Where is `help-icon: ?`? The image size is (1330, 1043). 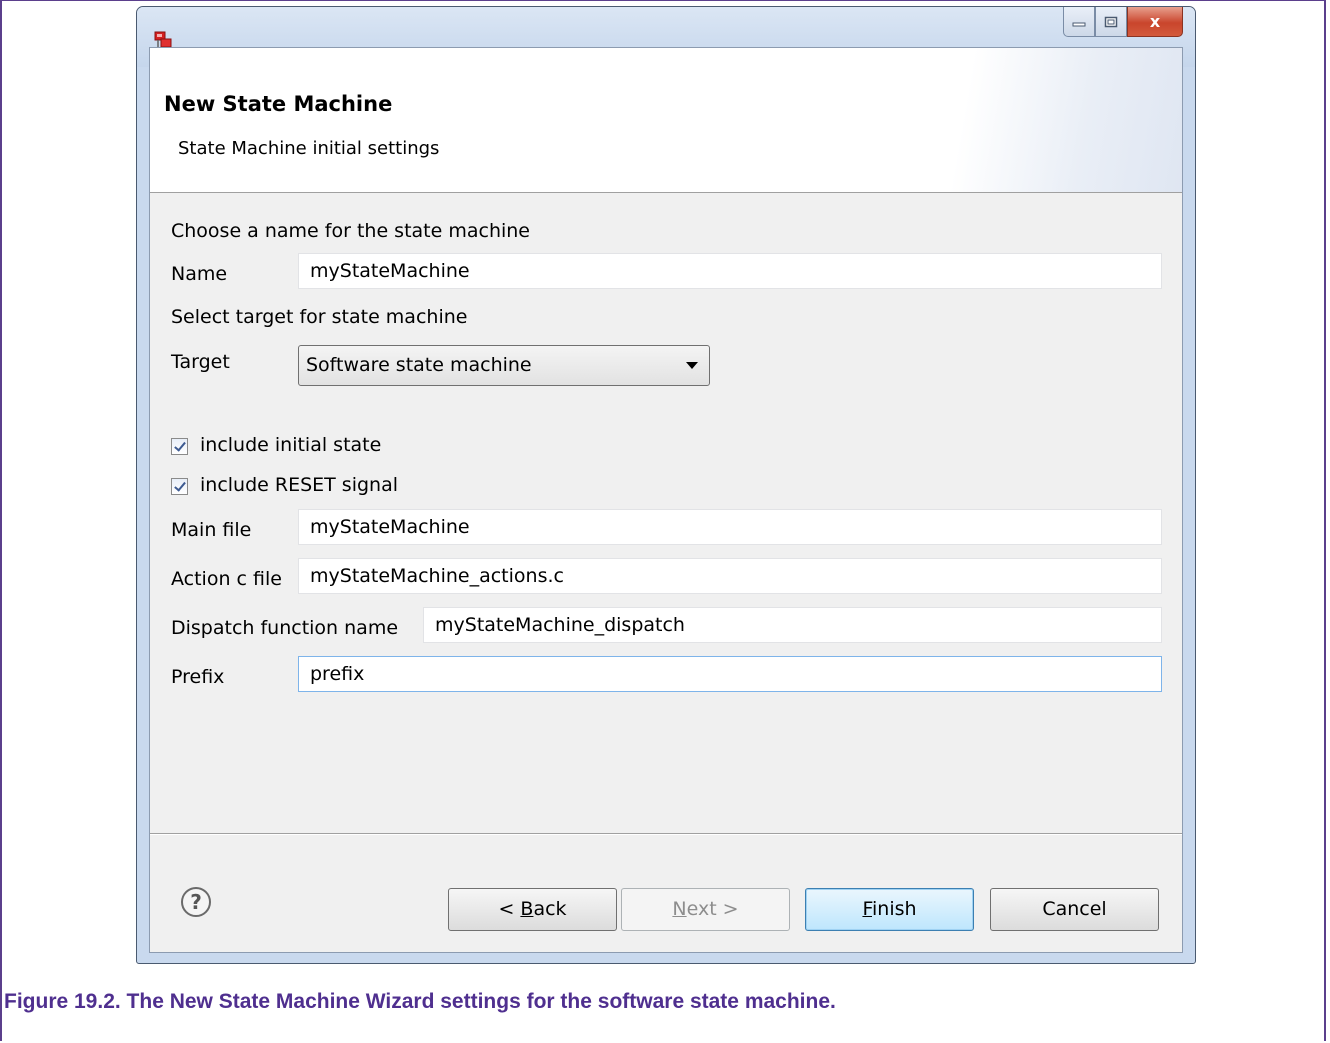 help-icon: ? is located at coordinates (196, 902).